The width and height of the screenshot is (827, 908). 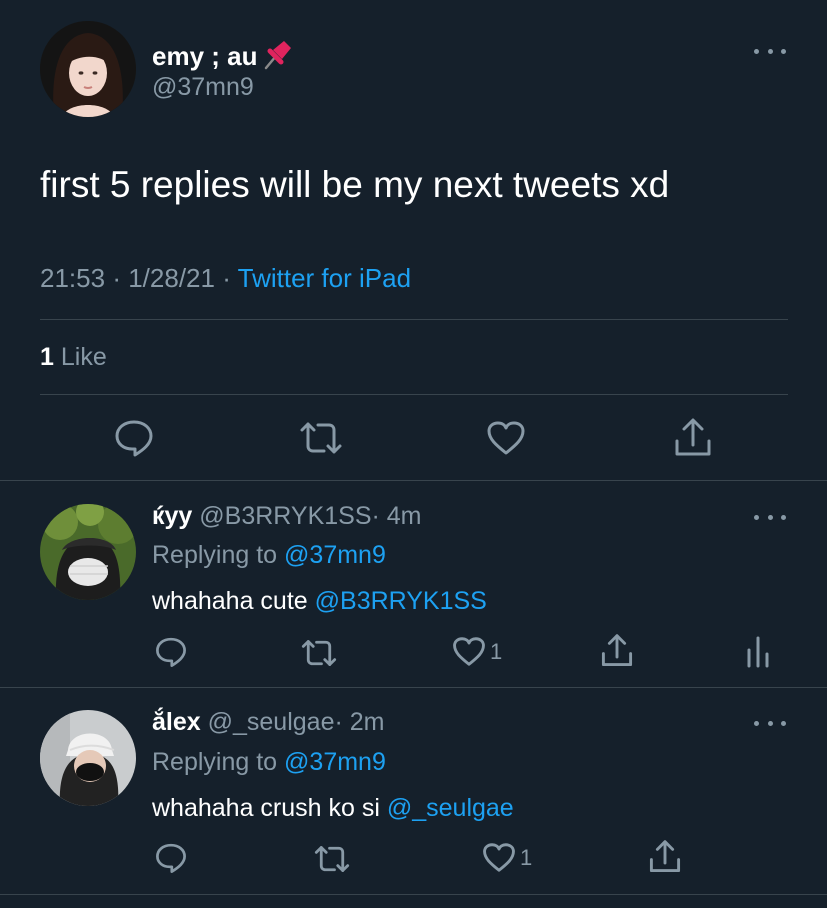 I want to click on reply-text: whahaha cute @B3RRYK1SS, so click(x=319, y=601).